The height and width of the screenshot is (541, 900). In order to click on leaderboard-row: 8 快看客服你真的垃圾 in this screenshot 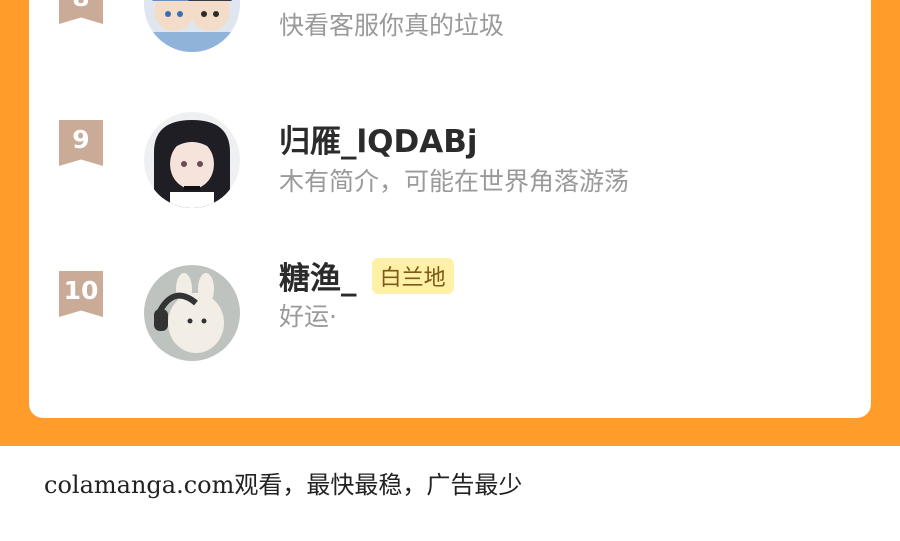, I will do `click(450, 39)`.